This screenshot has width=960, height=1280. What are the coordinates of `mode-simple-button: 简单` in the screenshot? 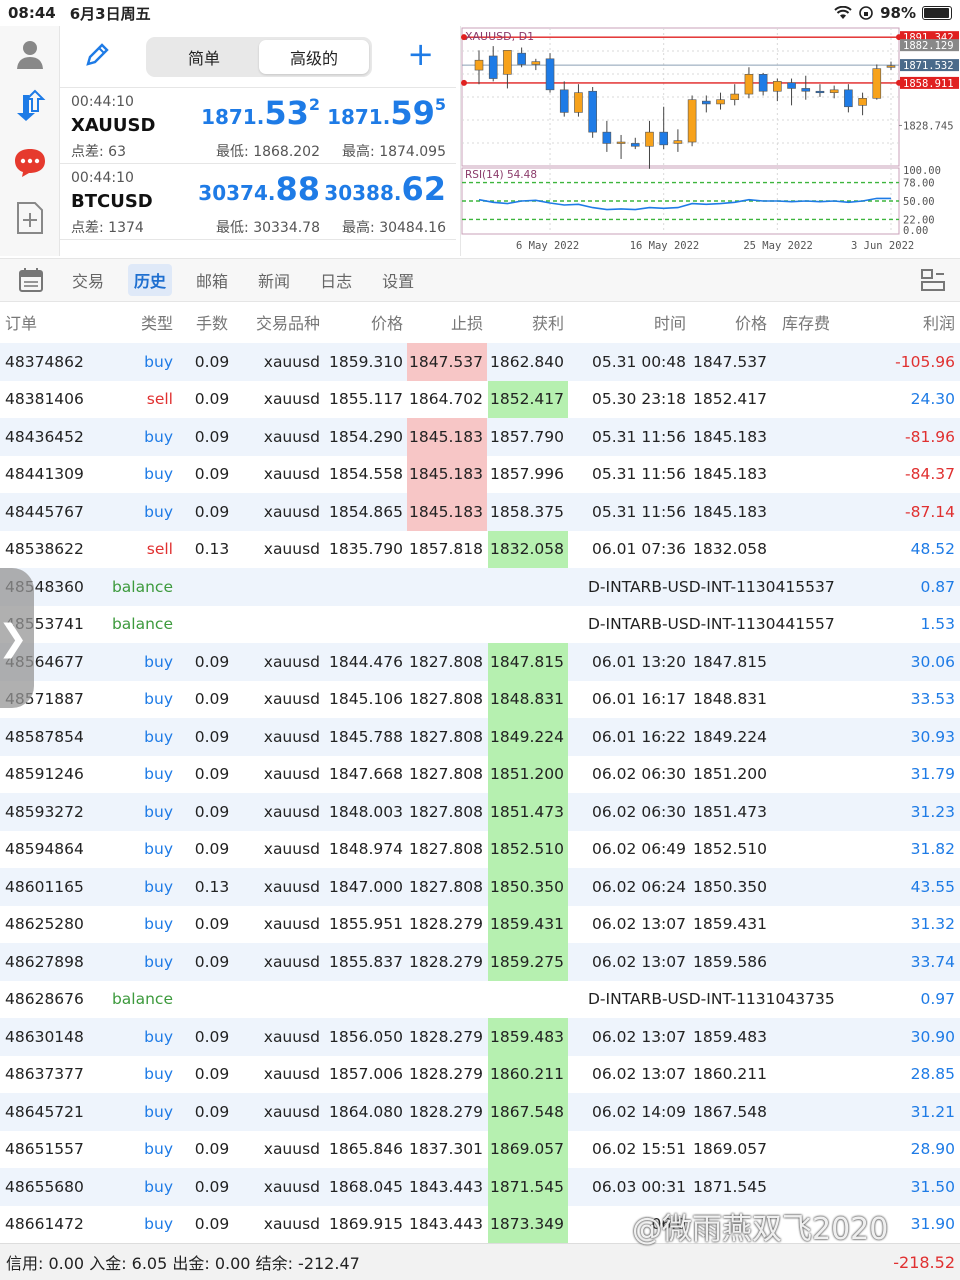 It's located at (204, 57).